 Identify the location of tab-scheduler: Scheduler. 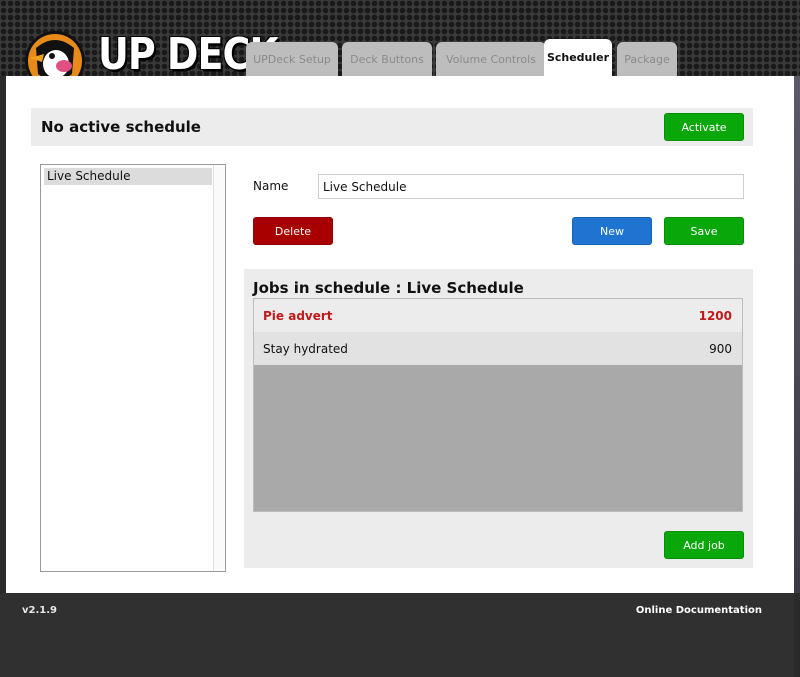
(578, 57).